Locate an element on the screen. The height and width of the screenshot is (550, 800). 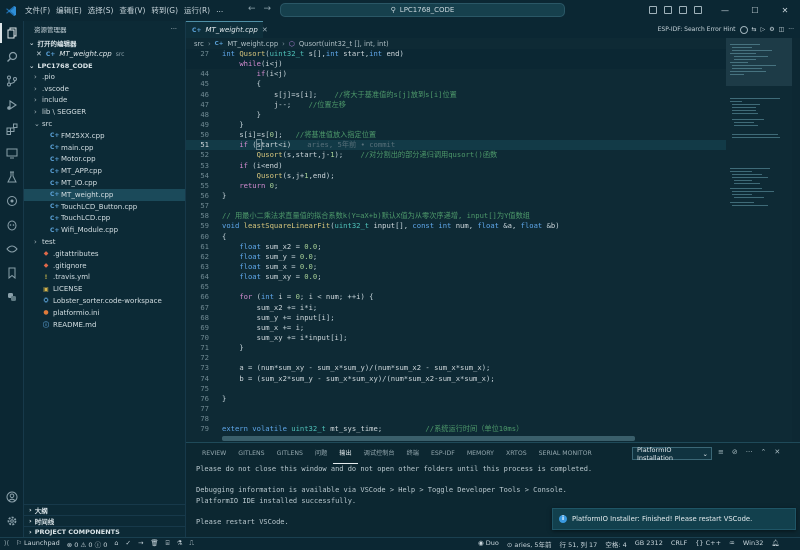
duo-status: ◉ Duo is located at coordinates (488, 544).